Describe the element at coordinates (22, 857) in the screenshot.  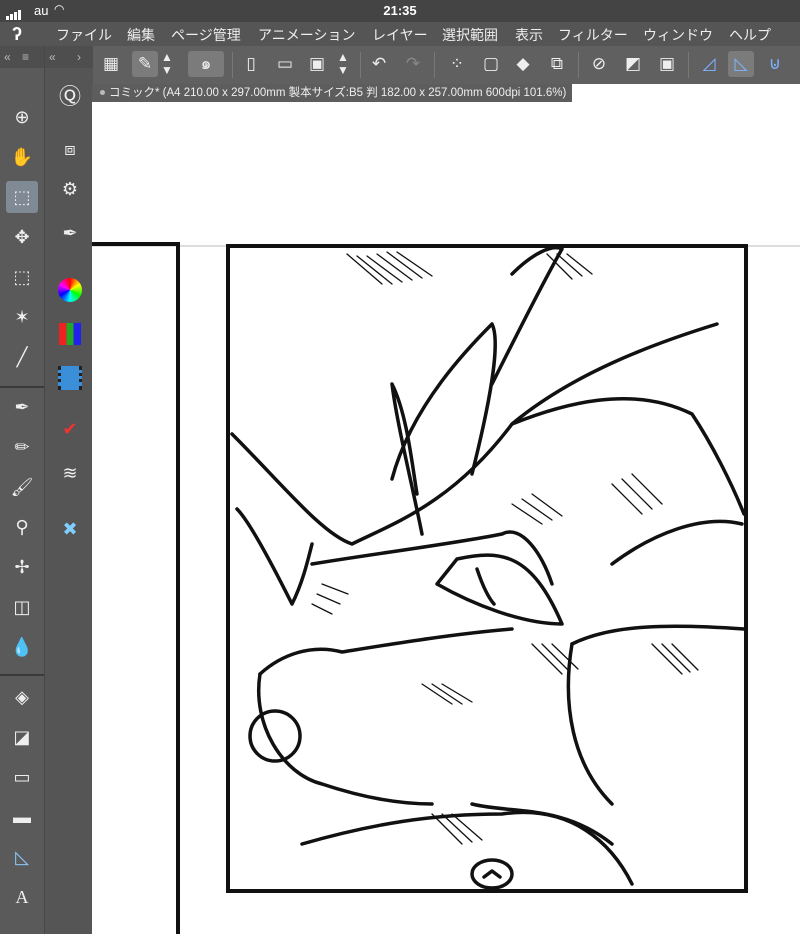
I see `ruler-icon: ◺` at that location.